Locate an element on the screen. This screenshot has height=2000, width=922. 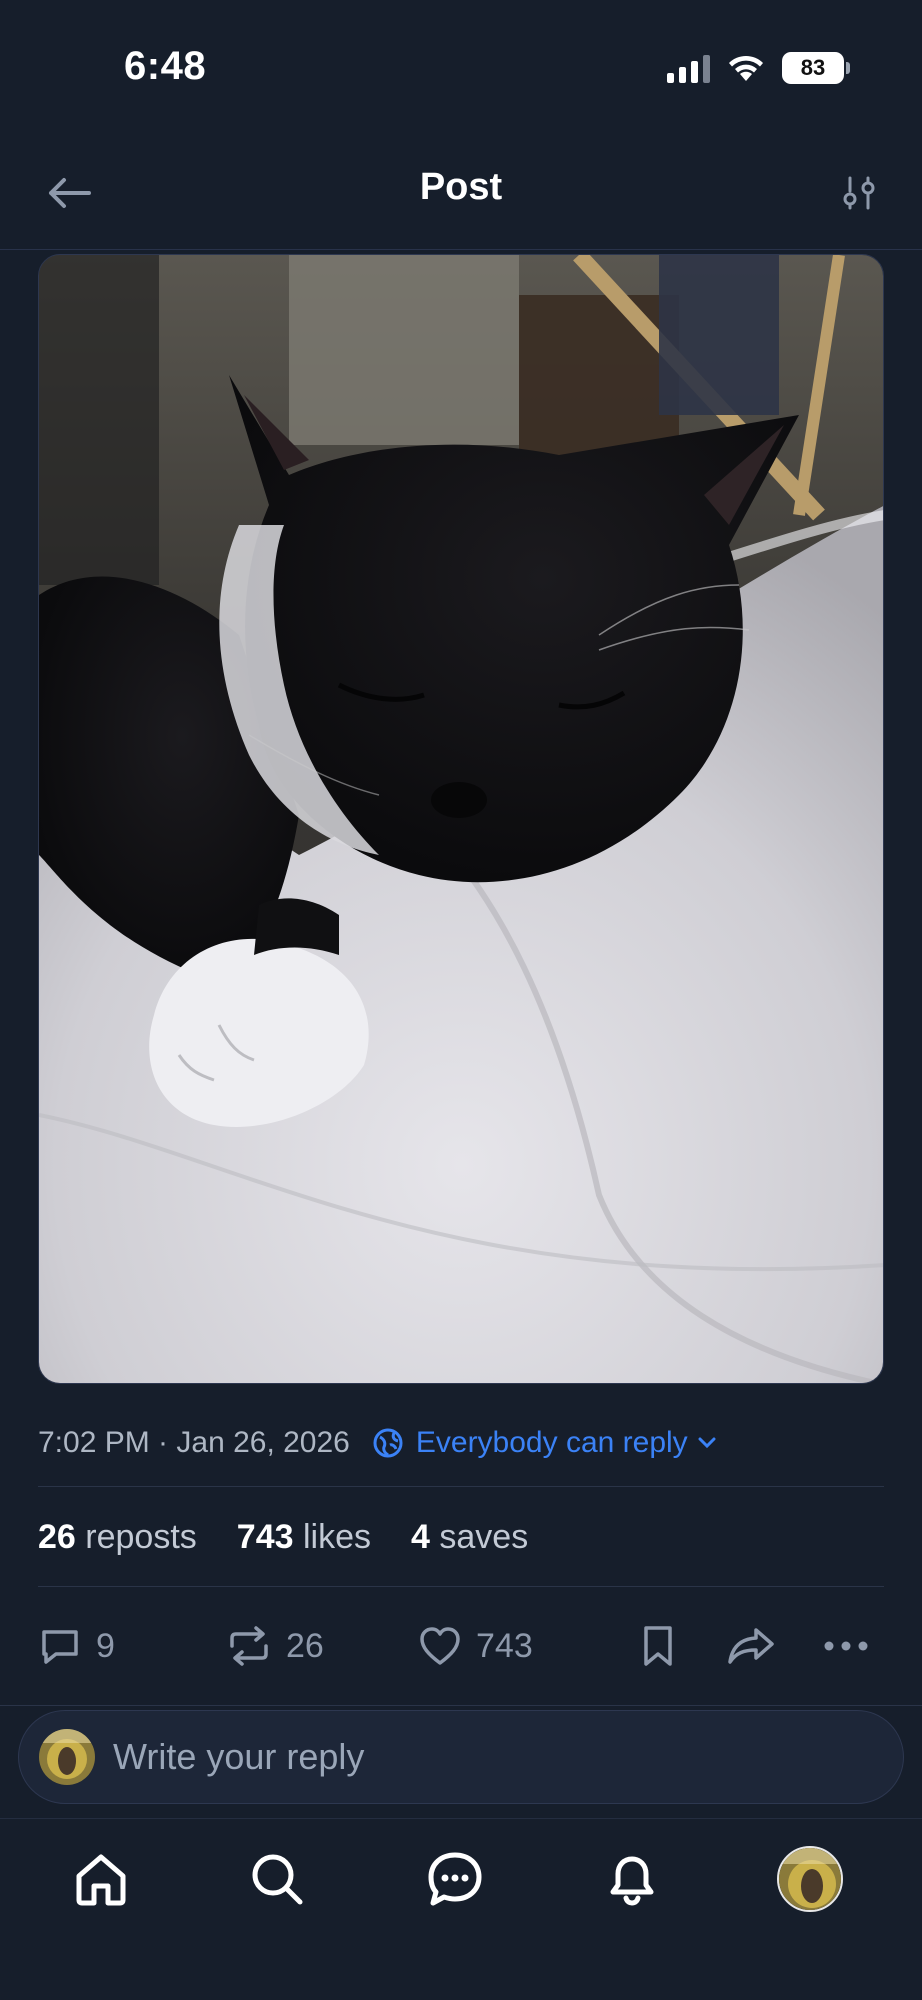
post-header: Post is located at coordinates (461, 190).